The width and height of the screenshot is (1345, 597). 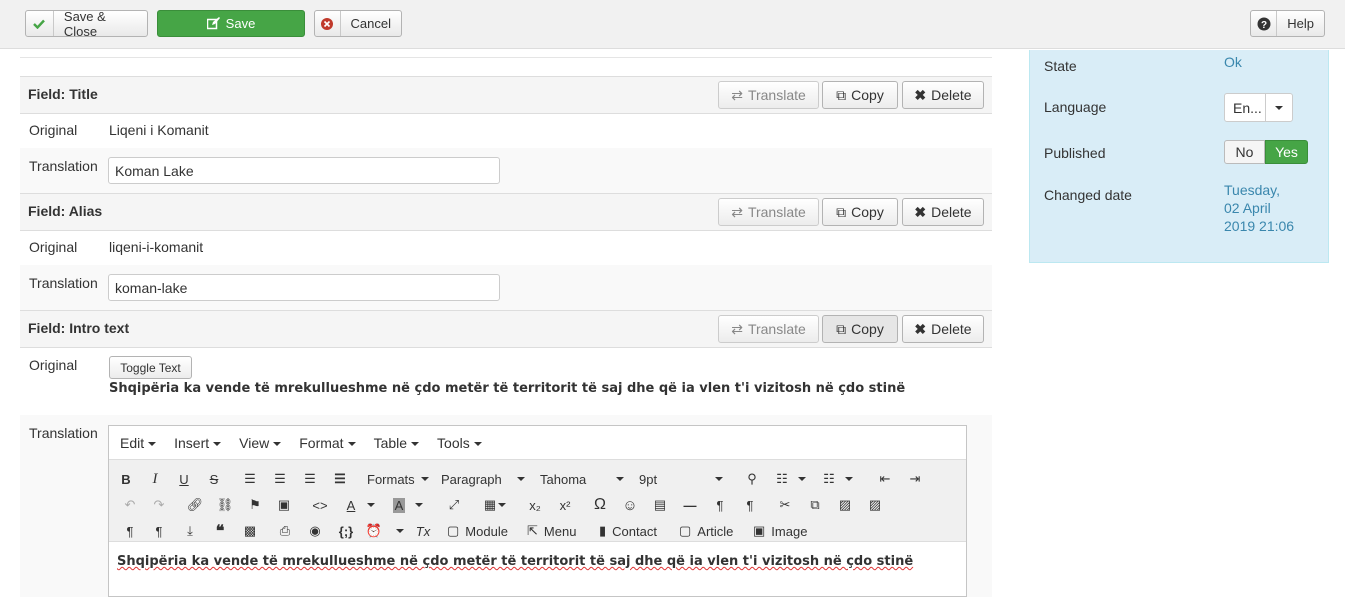 What do you see at coordinates (361, 505) in the screenshot?
I see `text-color-icon: A` at bounding box center [361, 505].